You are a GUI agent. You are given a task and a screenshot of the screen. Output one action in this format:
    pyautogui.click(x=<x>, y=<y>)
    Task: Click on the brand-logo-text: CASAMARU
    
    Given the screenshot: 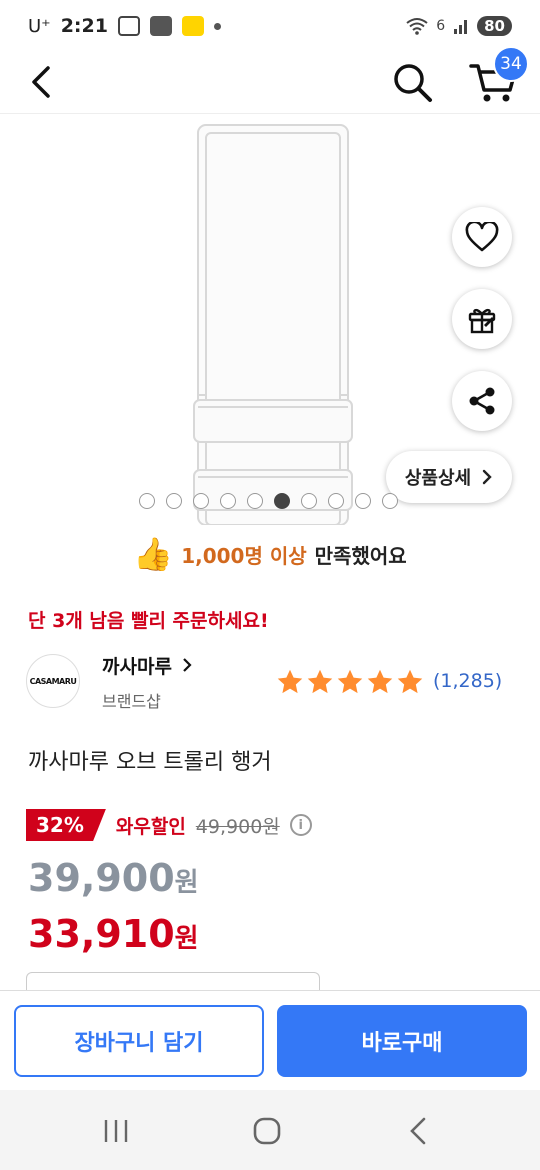 What is the action you would take?
    pyautogui.click(x=53, y=681)
    